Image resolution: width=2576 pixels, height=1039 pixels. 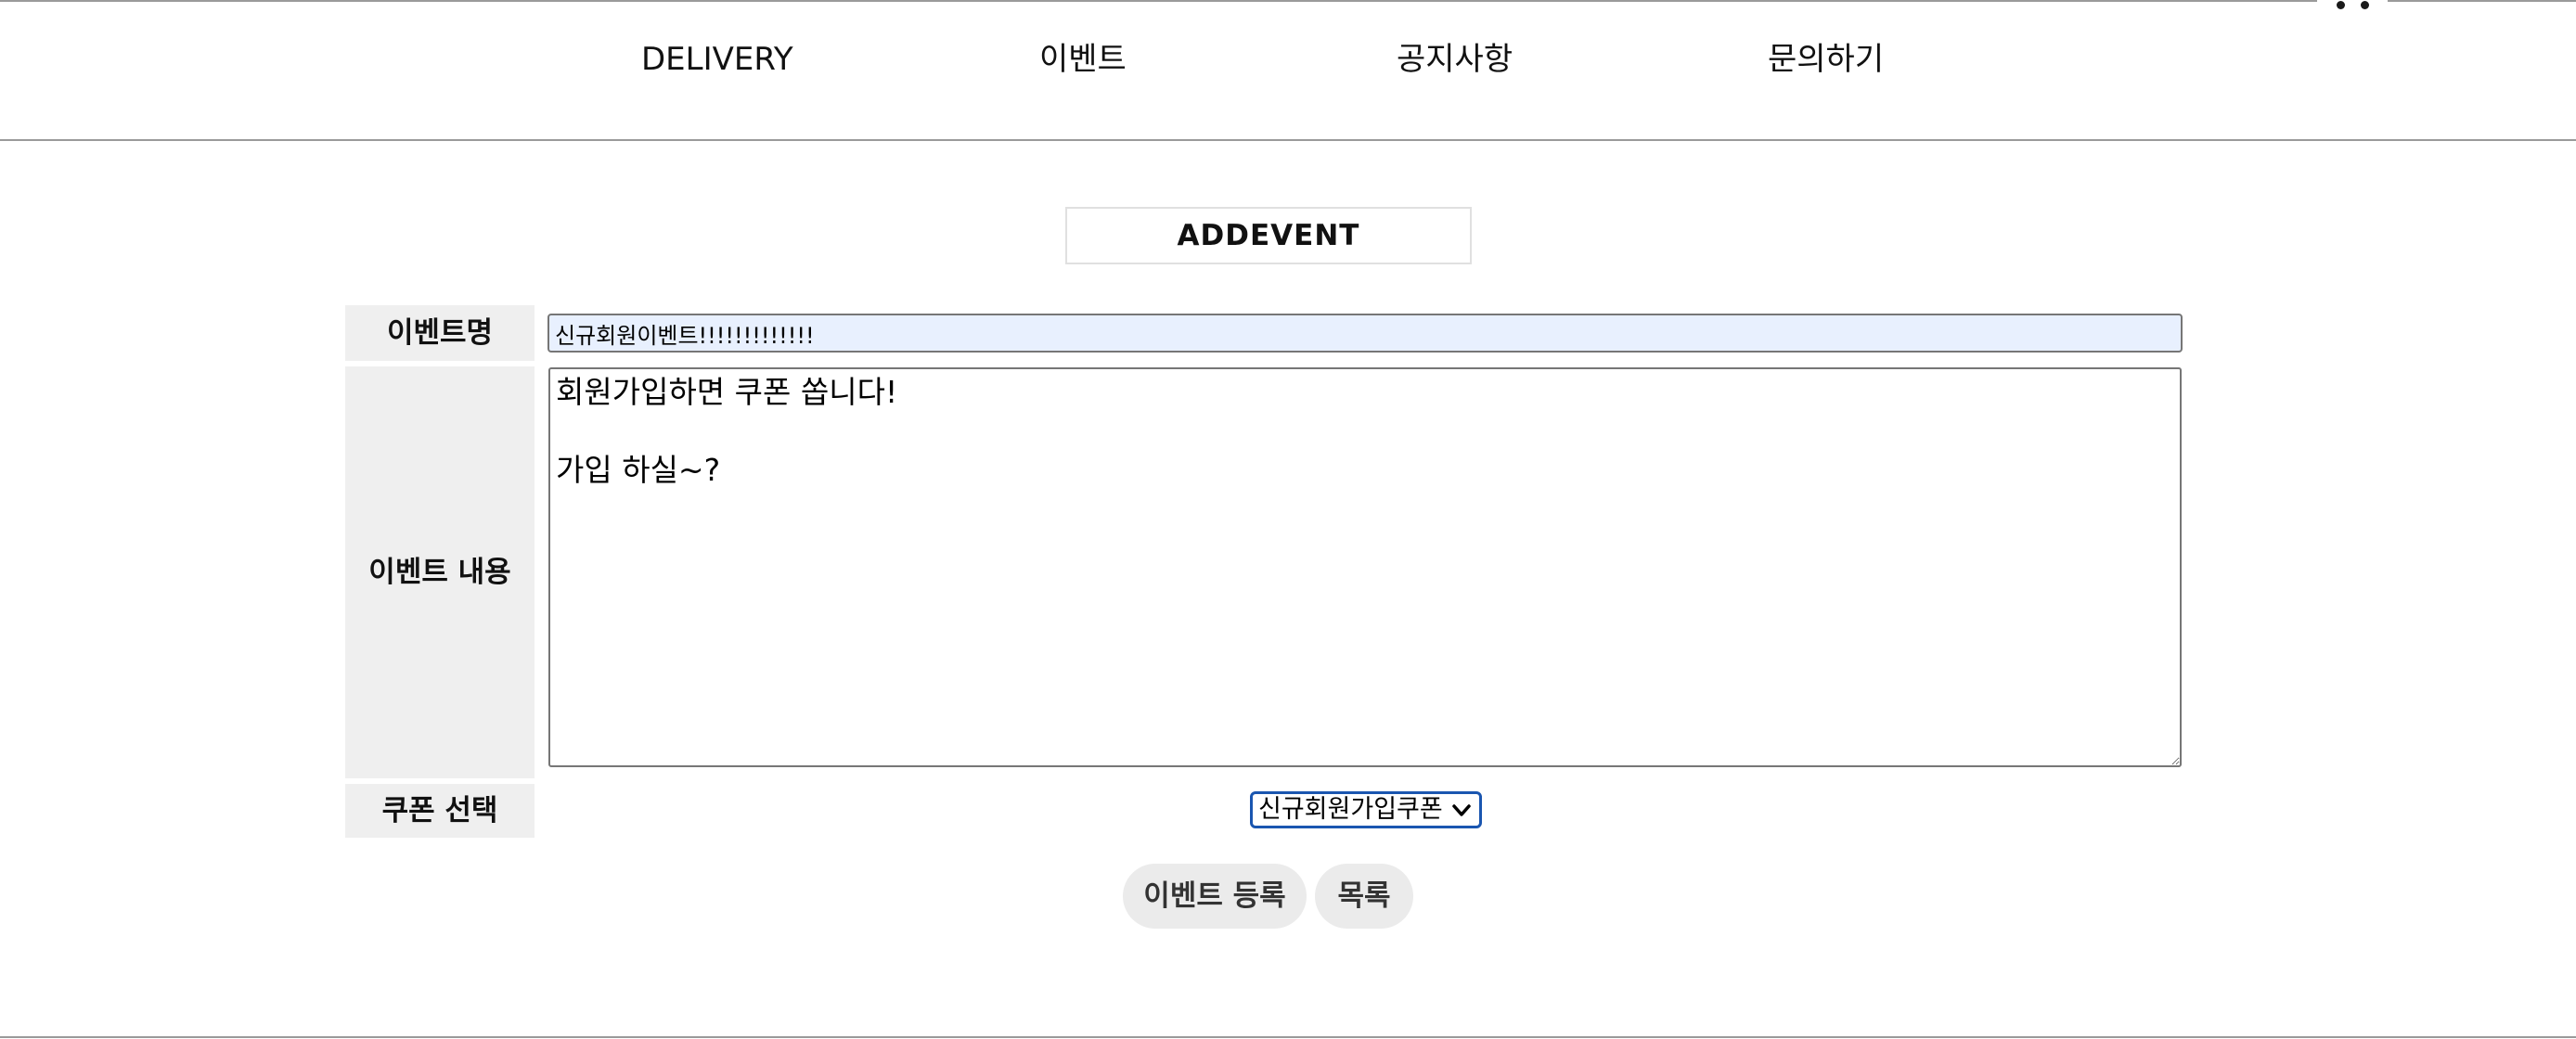 I want to click on bottom-divider, so click(x=1288, y=1037).